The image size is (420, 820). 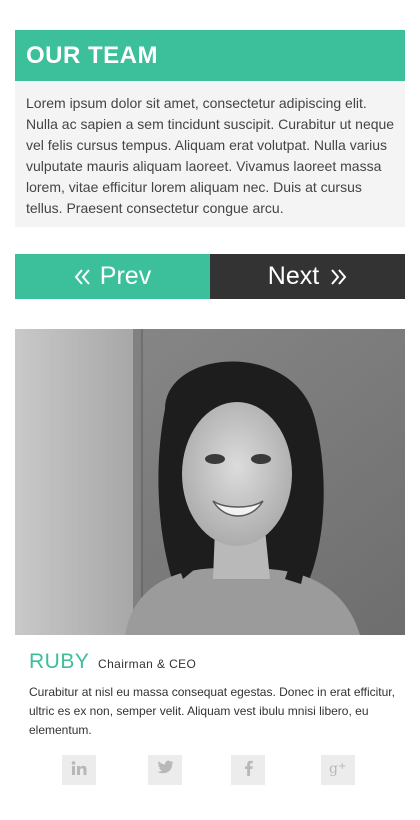 I want to click on facebook-button, so click(x=248, y=770).